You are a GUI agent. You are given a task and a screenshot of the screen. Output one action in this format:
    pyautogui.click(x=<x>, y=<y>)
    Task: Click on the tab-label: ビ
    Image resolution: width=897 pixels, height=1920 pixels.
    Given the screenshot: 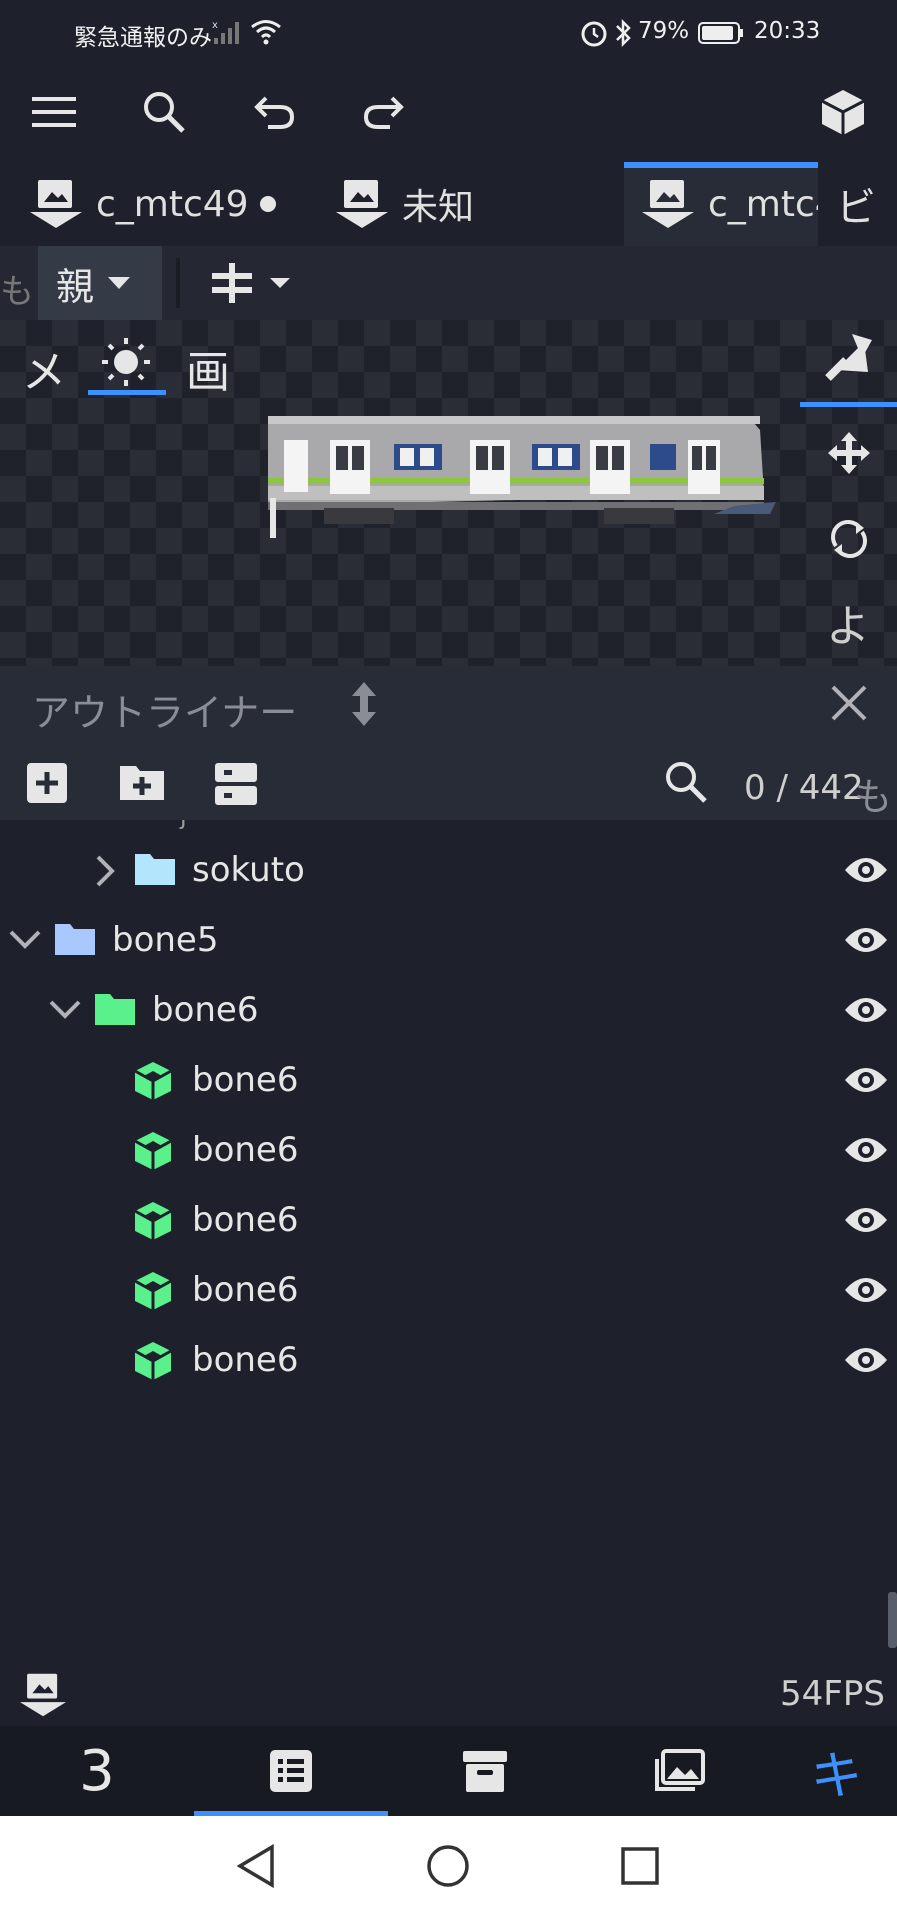 What is the action you would take?
    pyautogui.click(x=856, y=208)
    